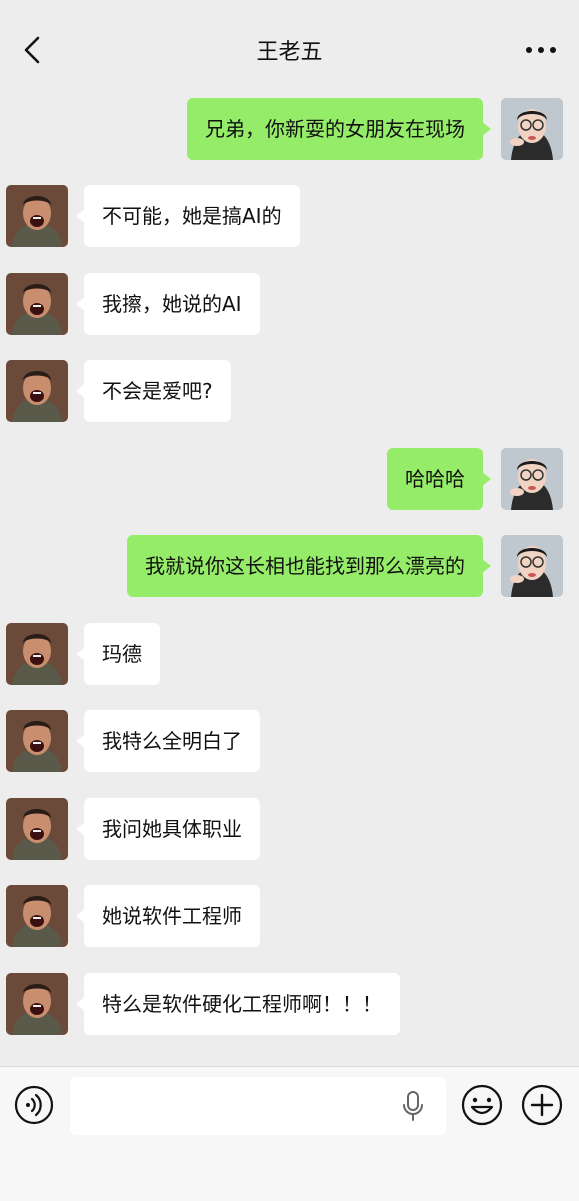 Image resolution: width=579 pixels, height=1201 pixels. What do you see at coordinates (238, 1004) in the screenshot?
I see `message-bubble: 特么是软件硬化工程师啊！！！` at bounding box center [238, 1004].